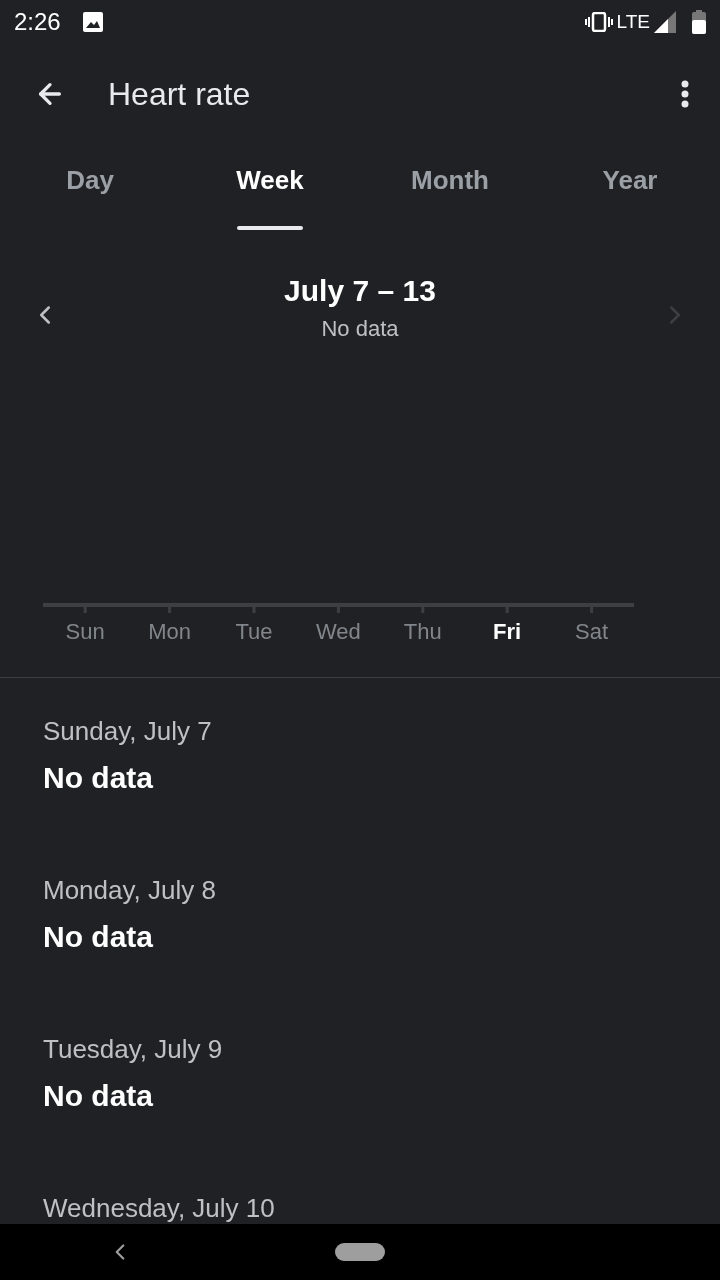 The image size is (720, 1280). I want to click on entry-date: Tuesday, July 9, so click(133, 1049).